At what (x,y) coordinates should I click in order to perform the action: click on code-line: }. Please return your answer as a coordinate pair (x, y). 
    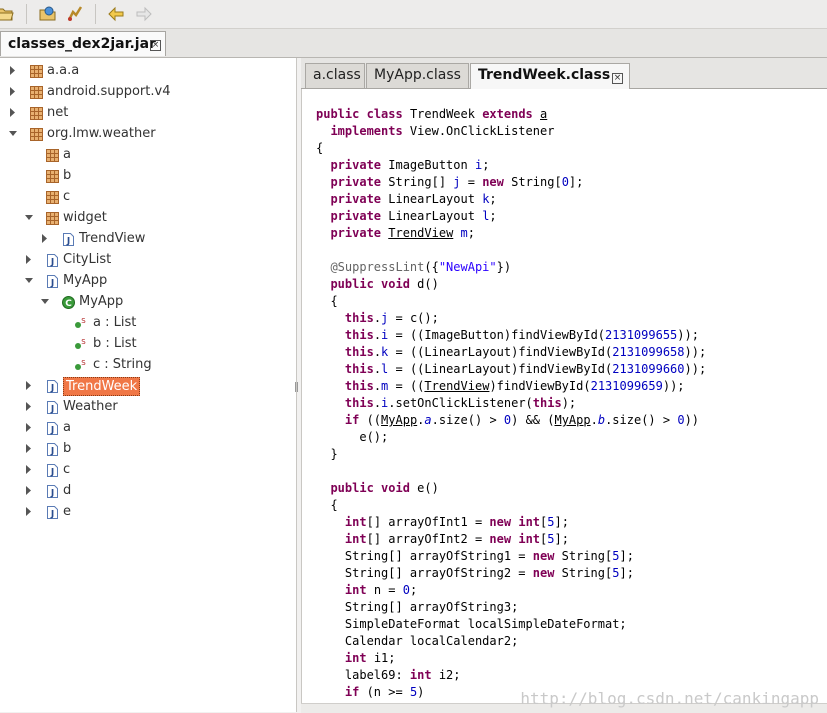
    Looking at the image, I should click on (327, 454).